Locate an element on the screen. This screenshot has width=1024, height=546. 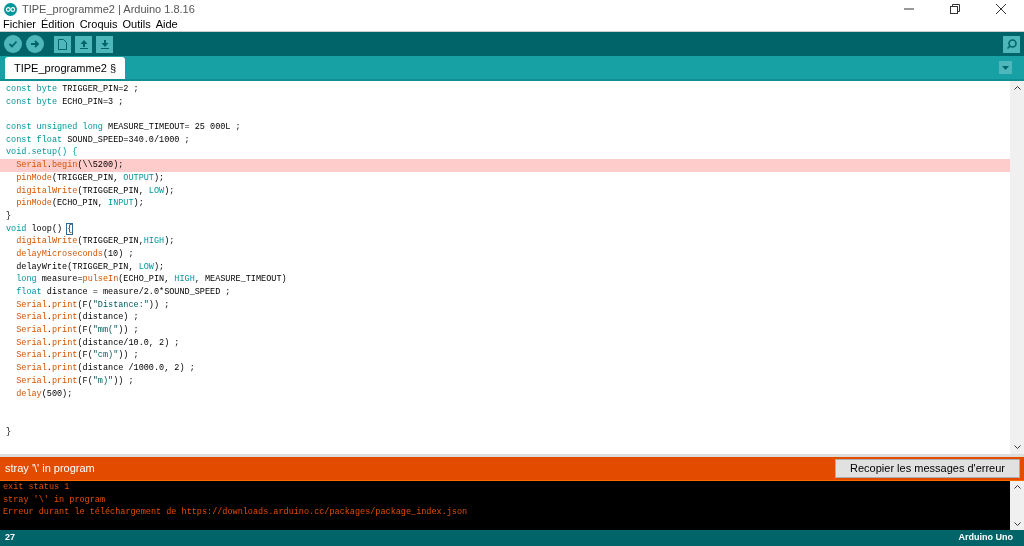
down-arrow-icon is located at coordinates (104, 44).